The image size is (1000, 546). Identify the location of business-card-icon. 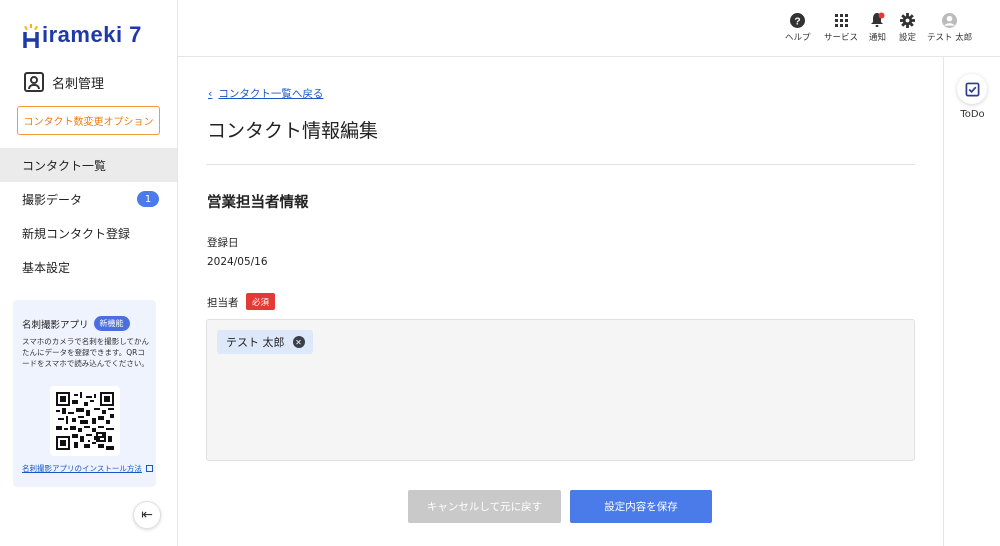
(34, 82).